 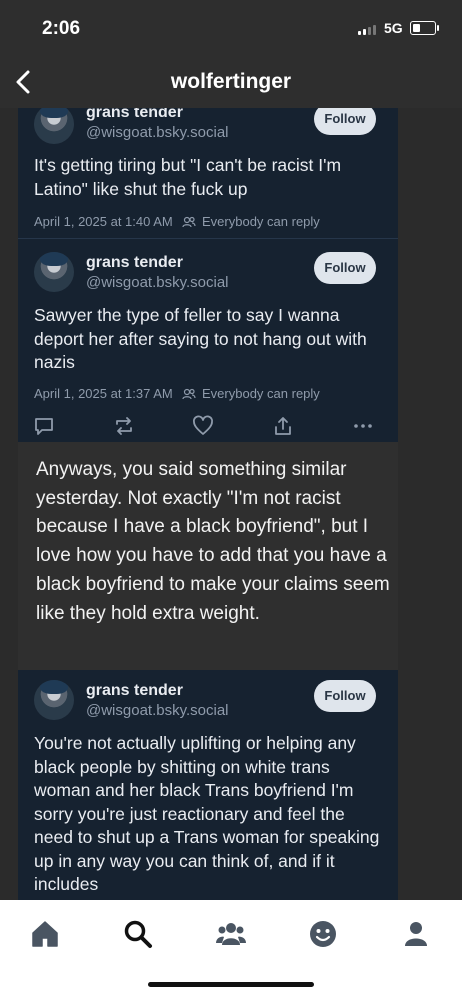 I want to click on search-icon, so click(x=138, y=934).